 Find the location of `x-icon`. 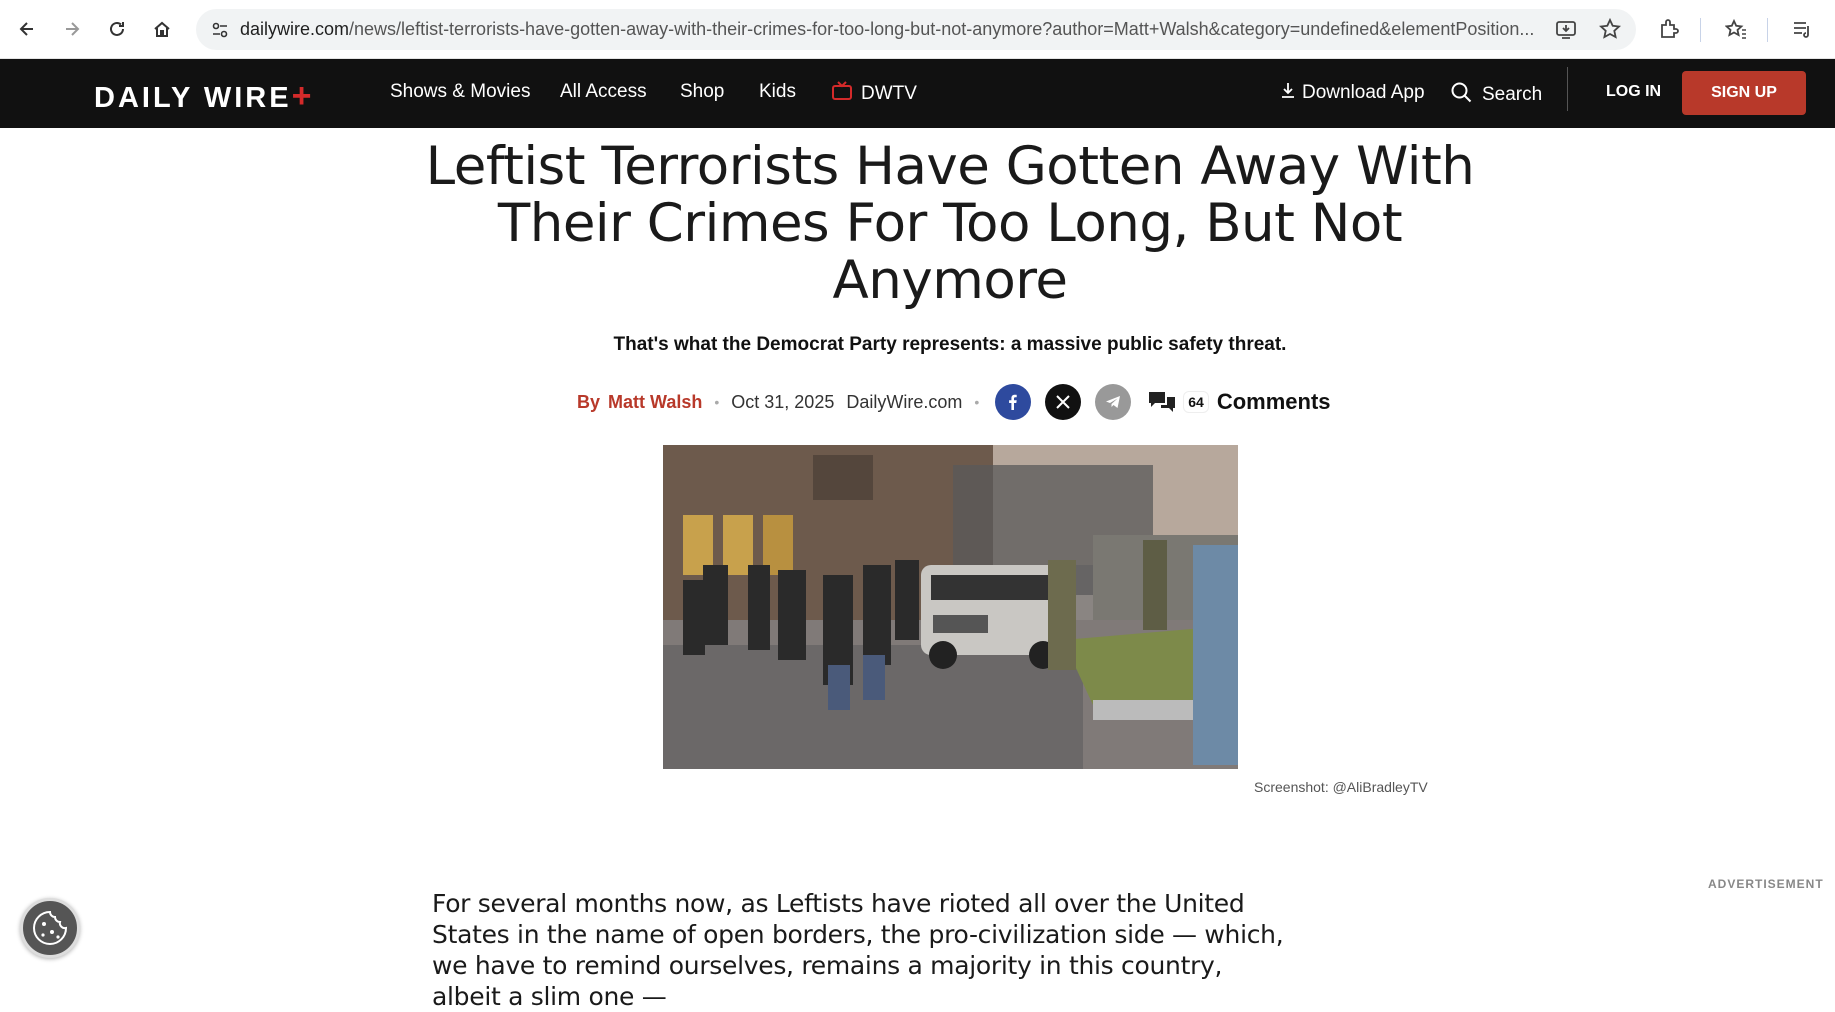

x-icon is located at coordinates (1063, 402).